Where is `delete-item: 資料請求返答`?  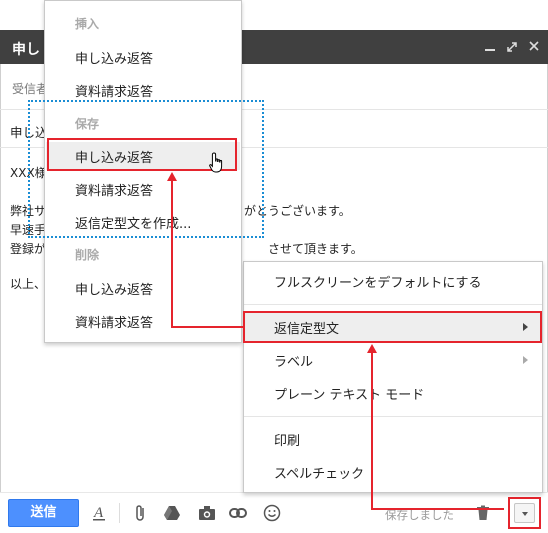 delete-item: 資料請求返答 is located at coordinates (114, 321).